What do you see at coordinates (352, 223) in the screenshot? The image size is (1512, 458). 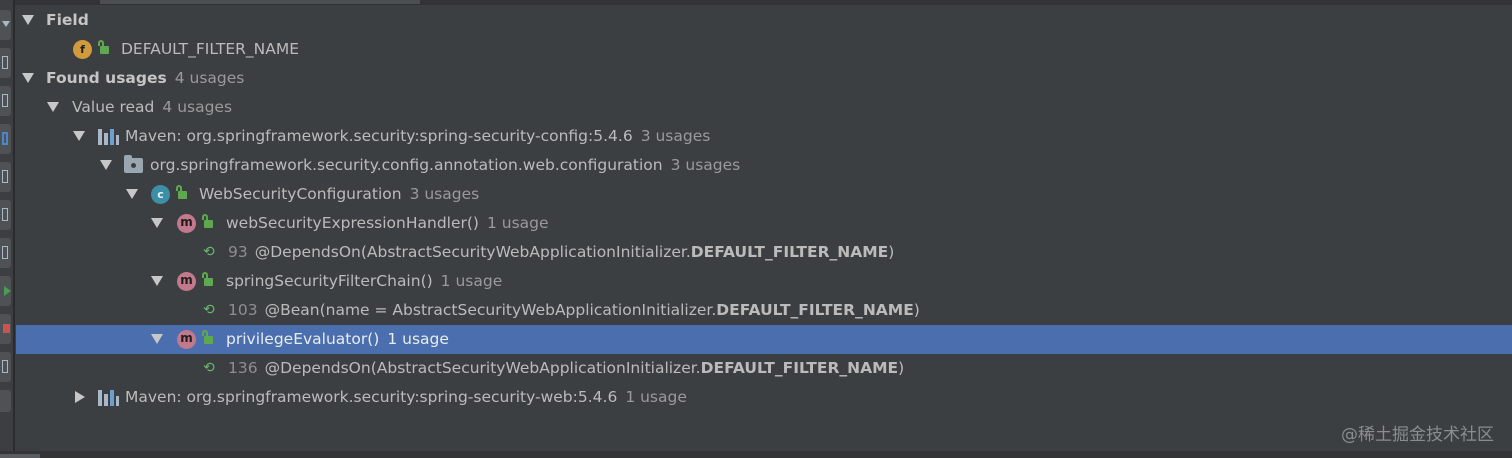 I see `method-name: webSecurityExpressionHandler()` at bounding box center [352, 223].